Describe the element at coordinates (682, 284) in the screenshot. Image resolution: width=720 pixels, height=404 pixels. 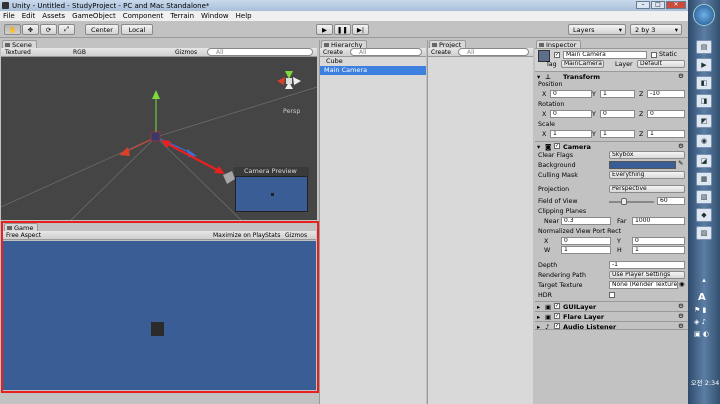
I see `object-picker-icon: ◉` at that location.